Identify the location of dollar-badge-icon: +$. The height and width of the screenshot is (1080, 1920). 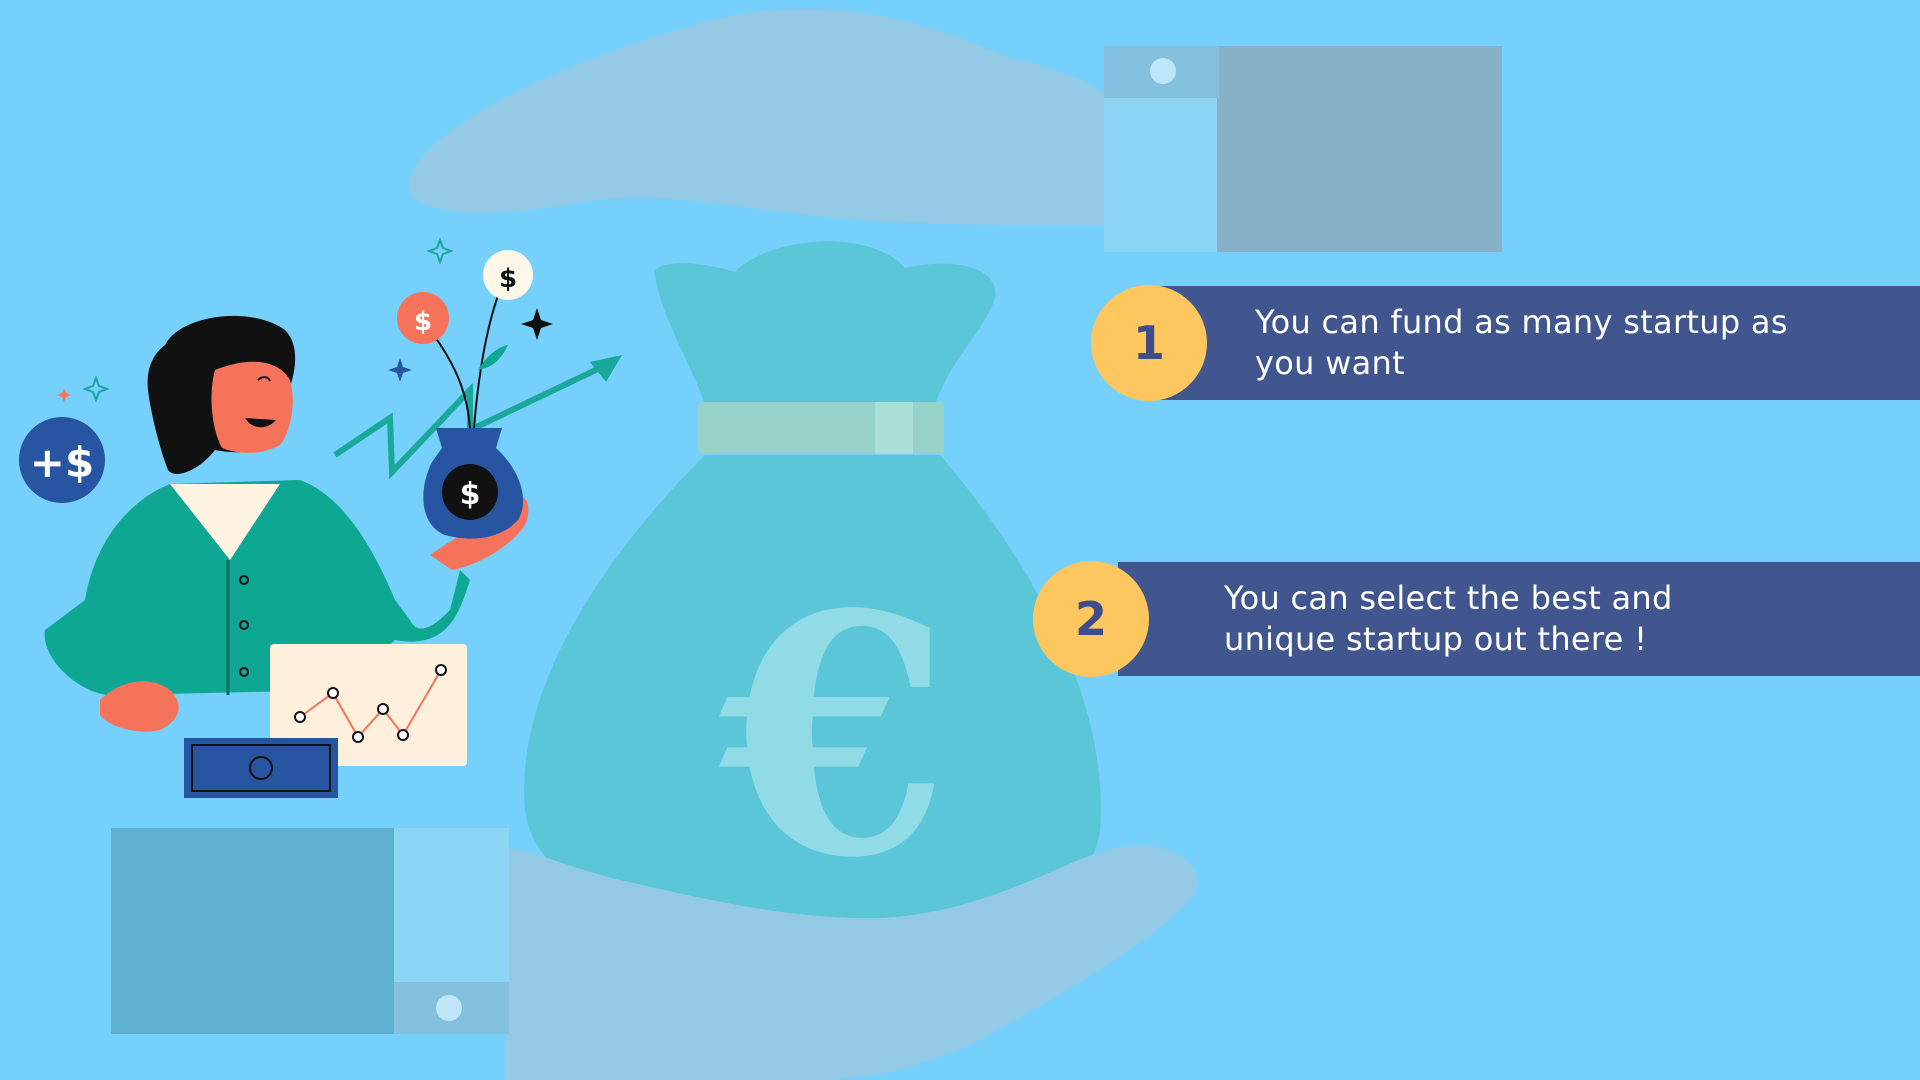
(62, 460).